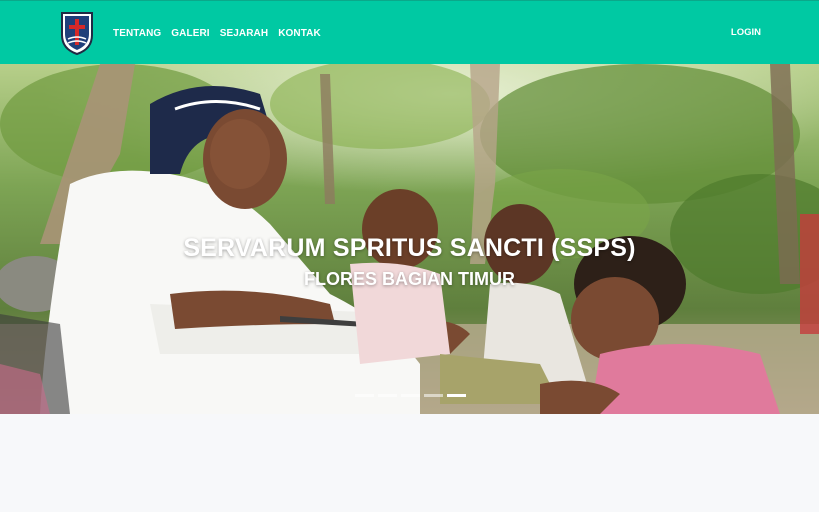 This screenshot has width=819, height=512. I want to click on nav-sejarah: SEJARAH, so click(244, 34).